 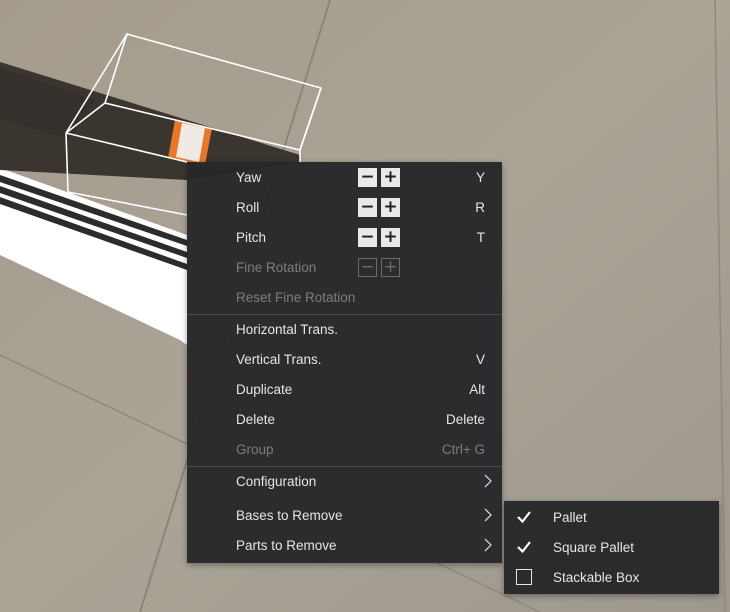 What do you see at coordinates (255, 449) in the screenshot?
I see `menu-item-label: Group` at bounding box center [255, 449].